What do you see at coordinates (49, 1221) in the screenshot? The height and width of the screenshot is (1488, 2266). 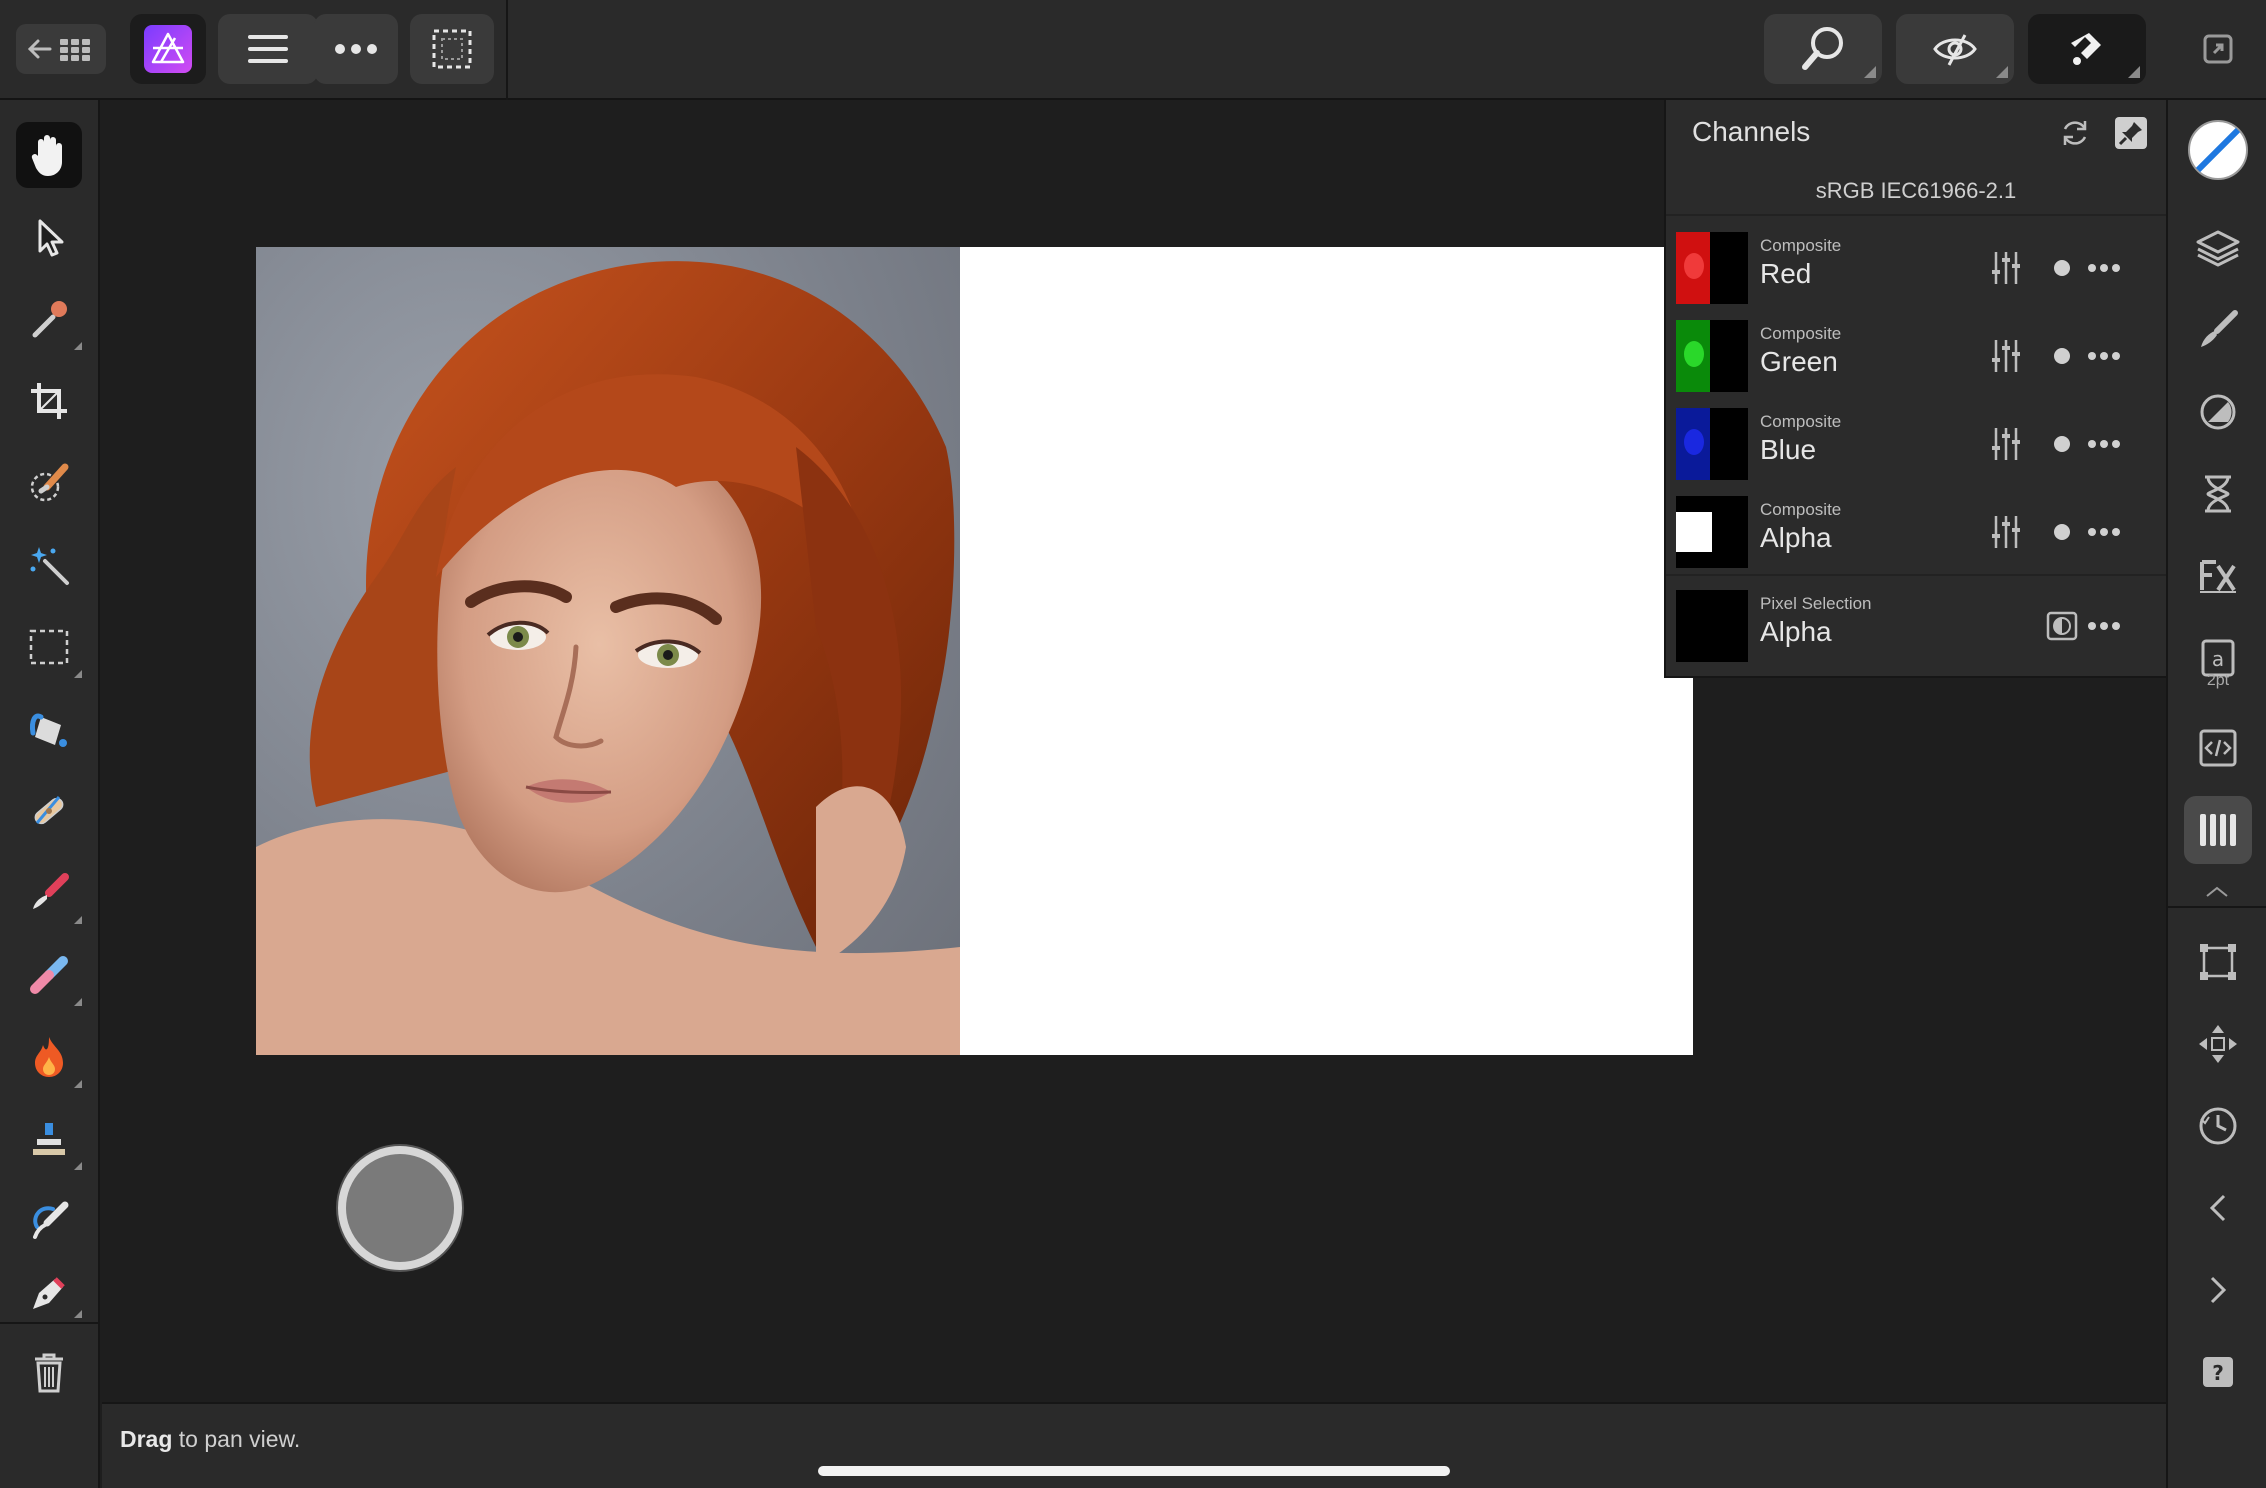 I see `smudge-tool` at bounding box center [49, 1221].